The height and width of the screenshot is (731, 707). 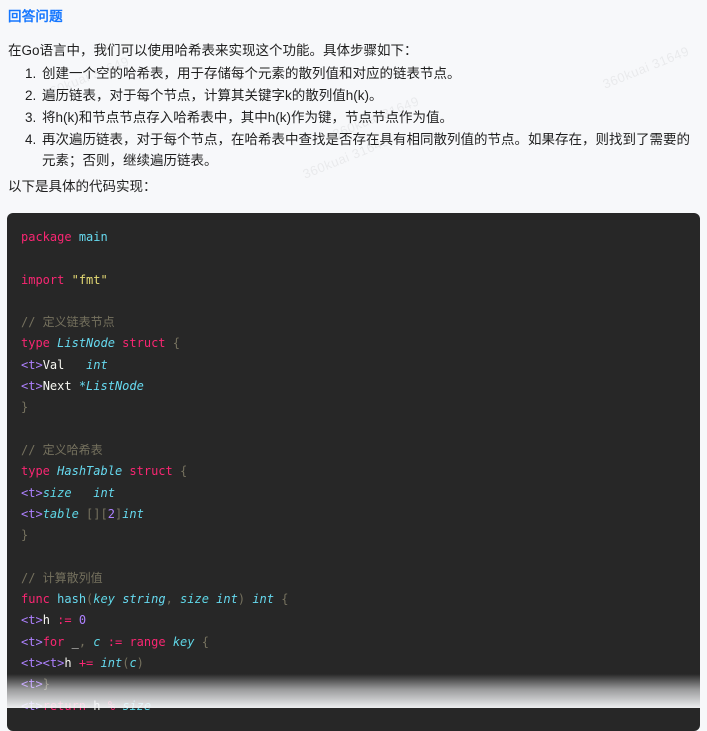 I want to click on code-token: +=, so click(x=86, y=662).